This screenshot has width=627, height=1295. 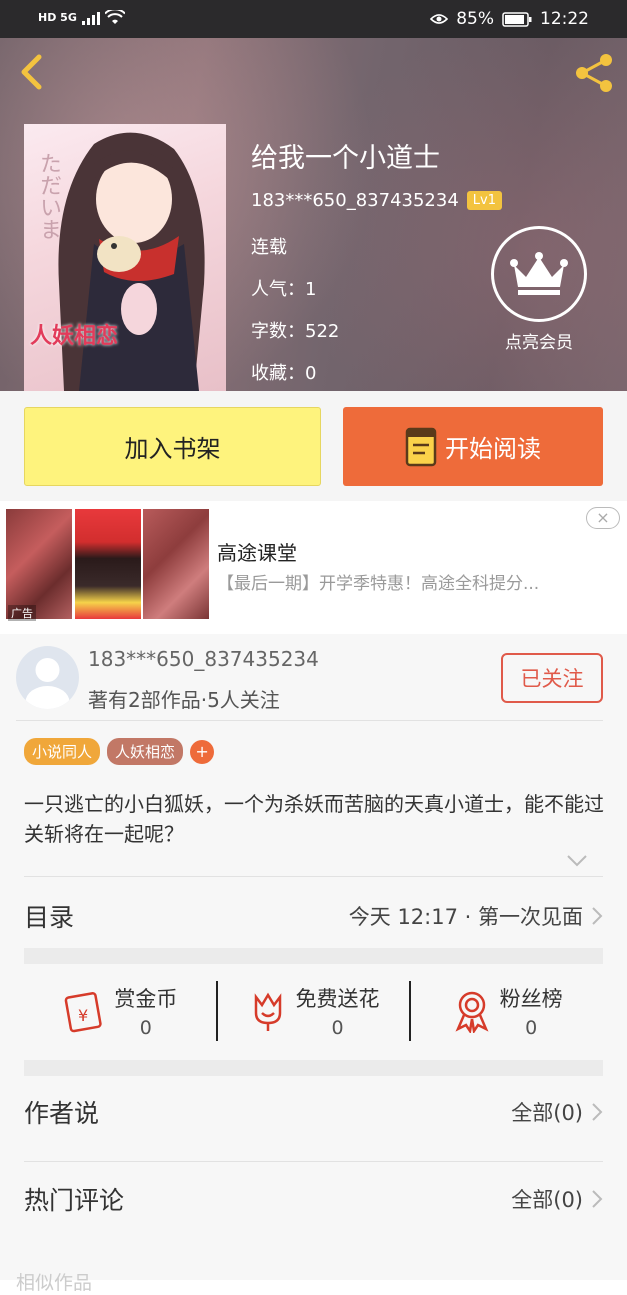 I want to click on red-envelope-icon: ¥, so click(x=84, y=1012).